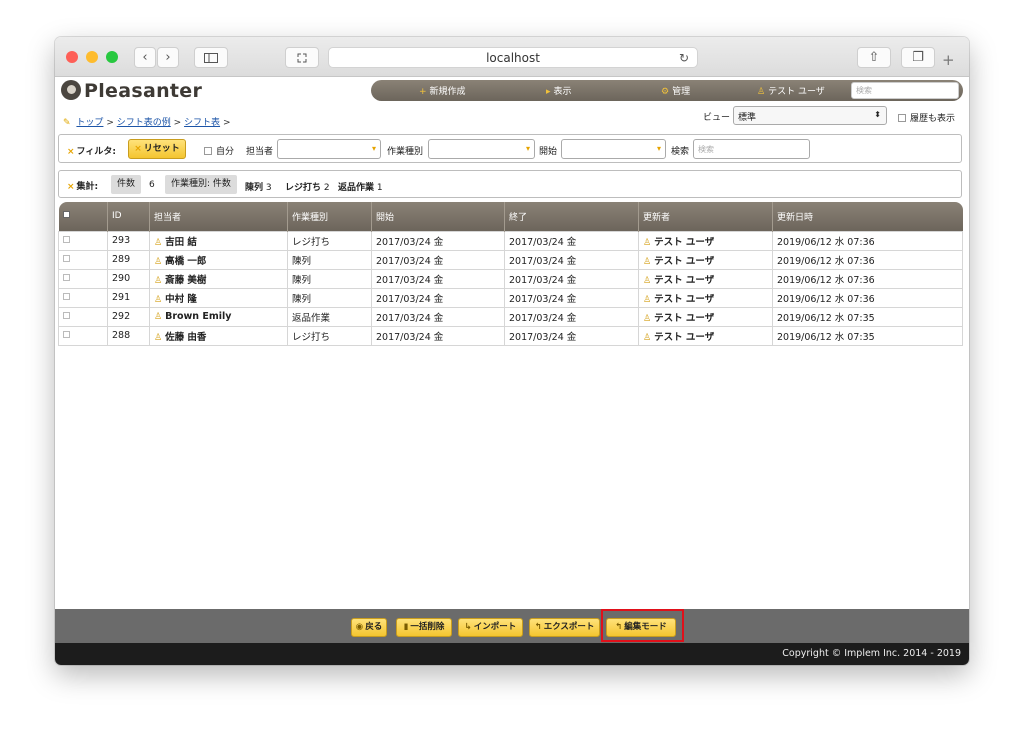 Image resolution: width=1024 pixels, height=739 pixels. I want to click on aggregate-label-text: 集計:, so click(87, 187).